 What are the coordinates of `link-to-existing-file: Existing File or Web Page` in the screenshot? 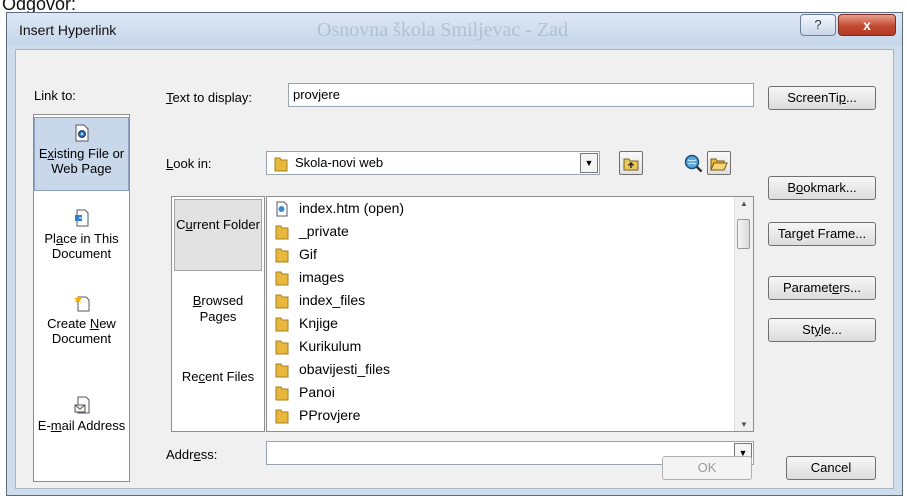 It's located at (81, 154).